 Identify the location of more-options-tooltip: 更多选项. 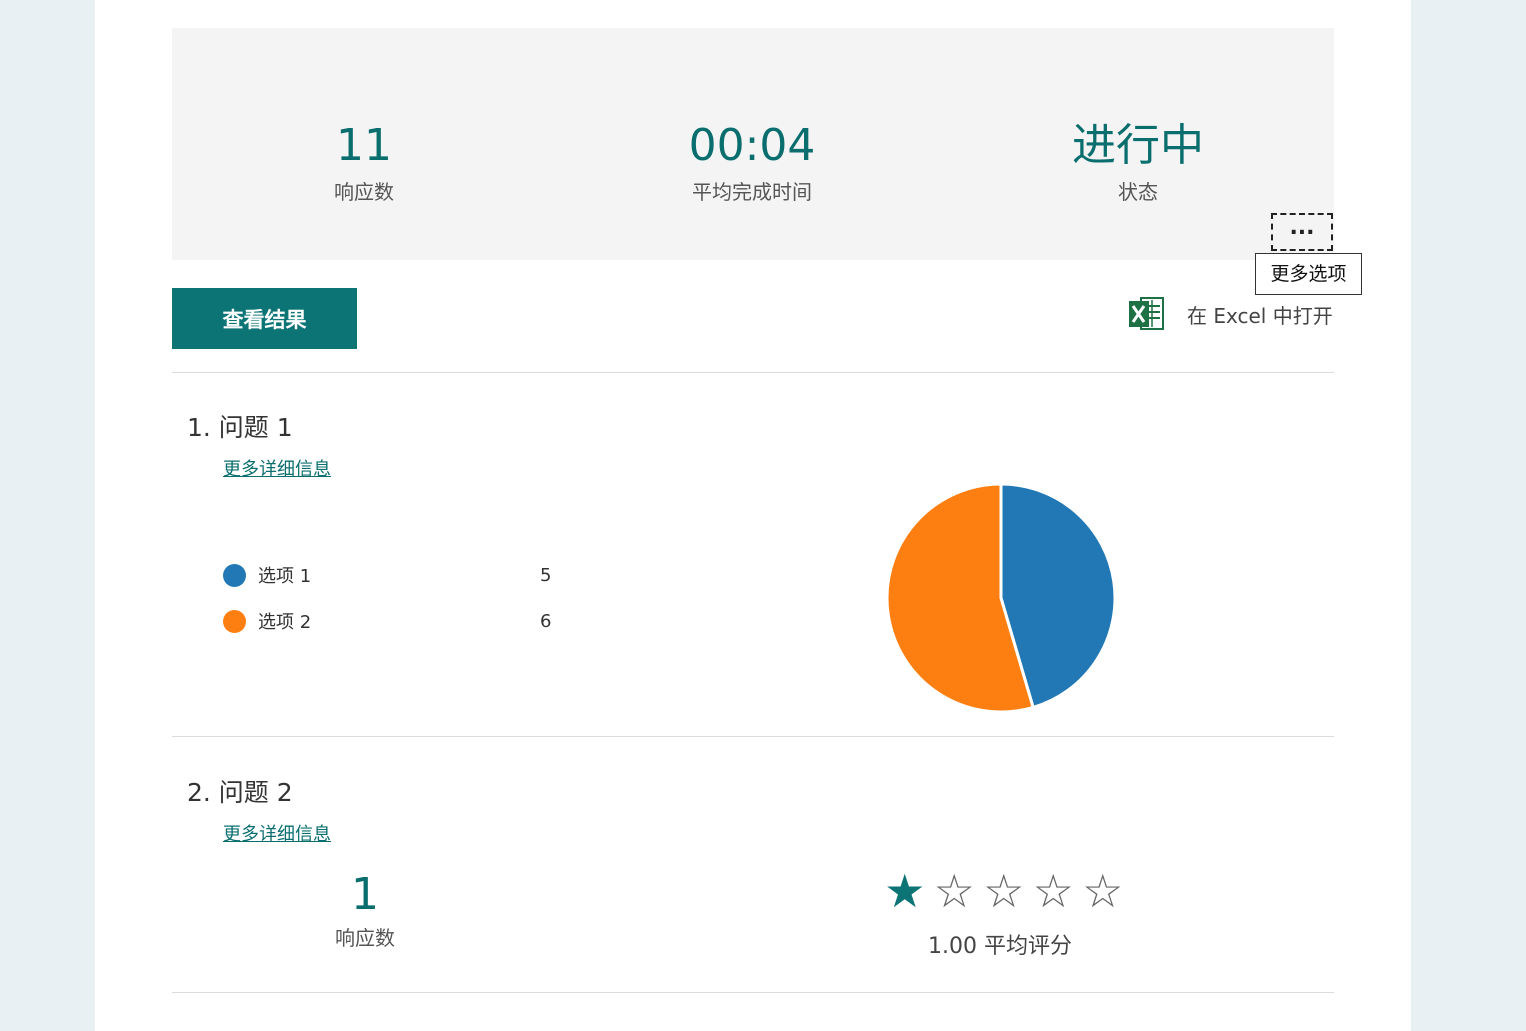
(1308, 274).